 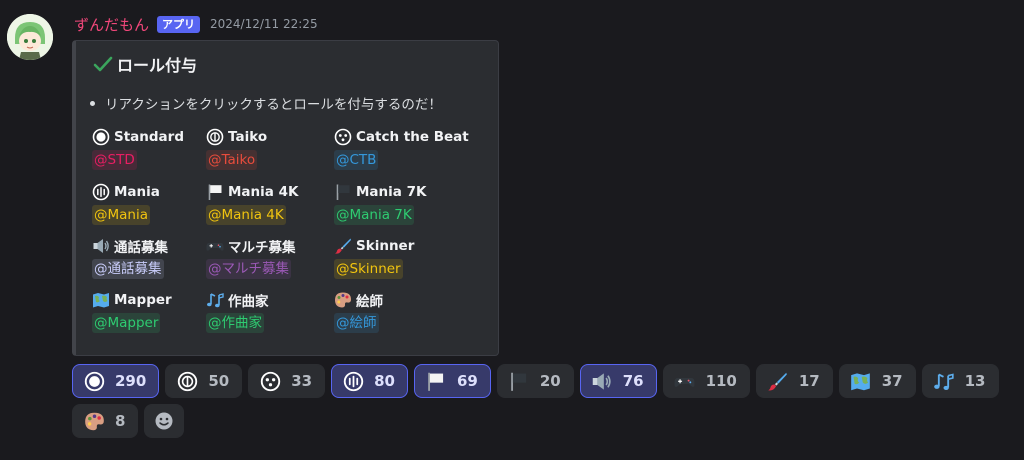 What do you see at coordinates (263, 192) in the screenshot?
I see `field-name-text: Mania 4K` at bounding box center [263, 192].